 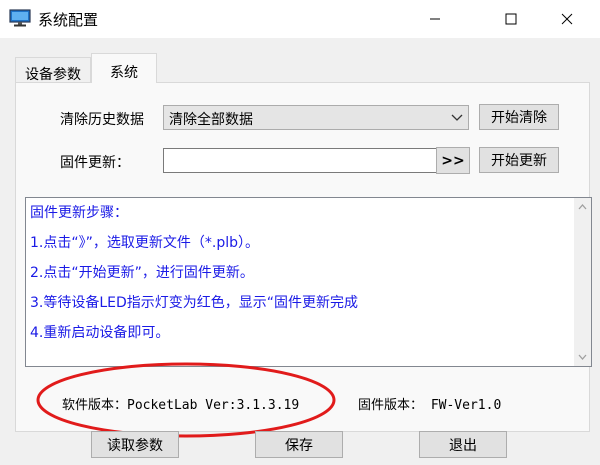 I want to click on browse-file-button: >>, so click(x=453, y=160).